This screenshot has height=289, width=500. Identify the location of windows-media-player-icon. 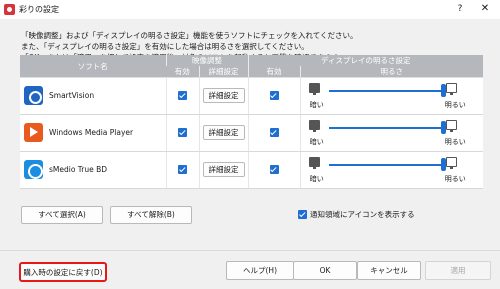
(33, 133).